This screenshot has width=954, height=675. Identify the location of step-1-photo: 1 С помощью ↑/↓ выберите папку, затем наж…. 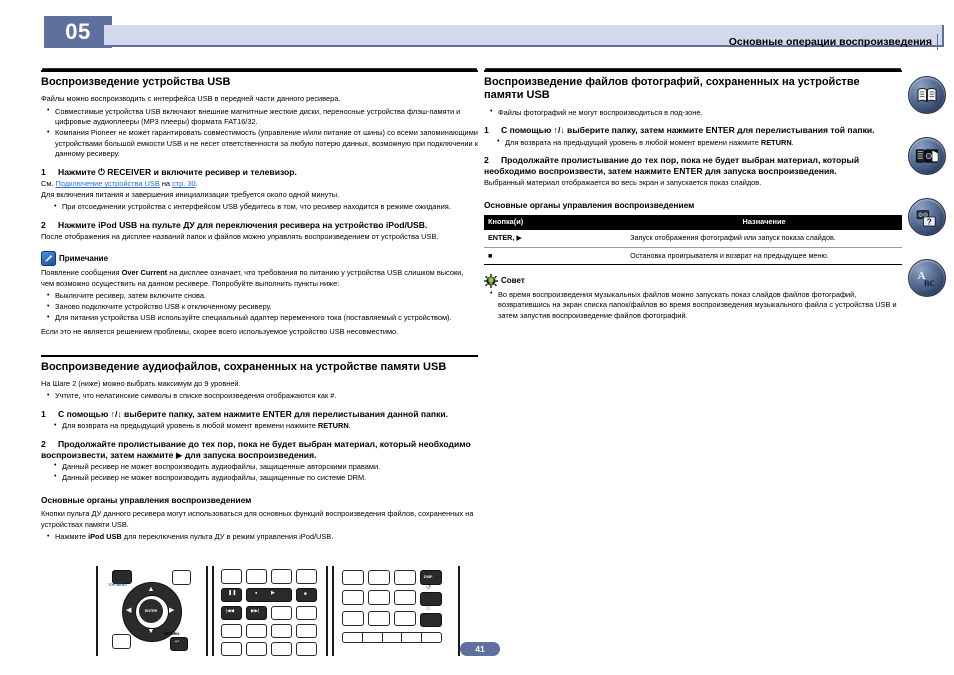
(693, 130).